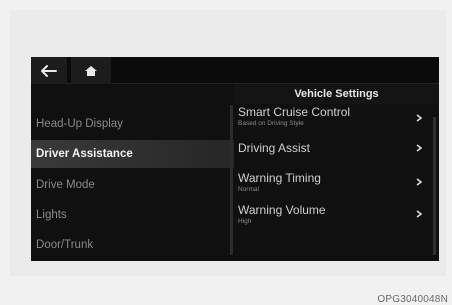 Image resolution: width=452 pixels, height=305 pixels. What do you see at coordinates (132, 245) in the screenshot?
I see `menu-item-door-trunk: Door/Trunk` at bounding box center [132, 245].